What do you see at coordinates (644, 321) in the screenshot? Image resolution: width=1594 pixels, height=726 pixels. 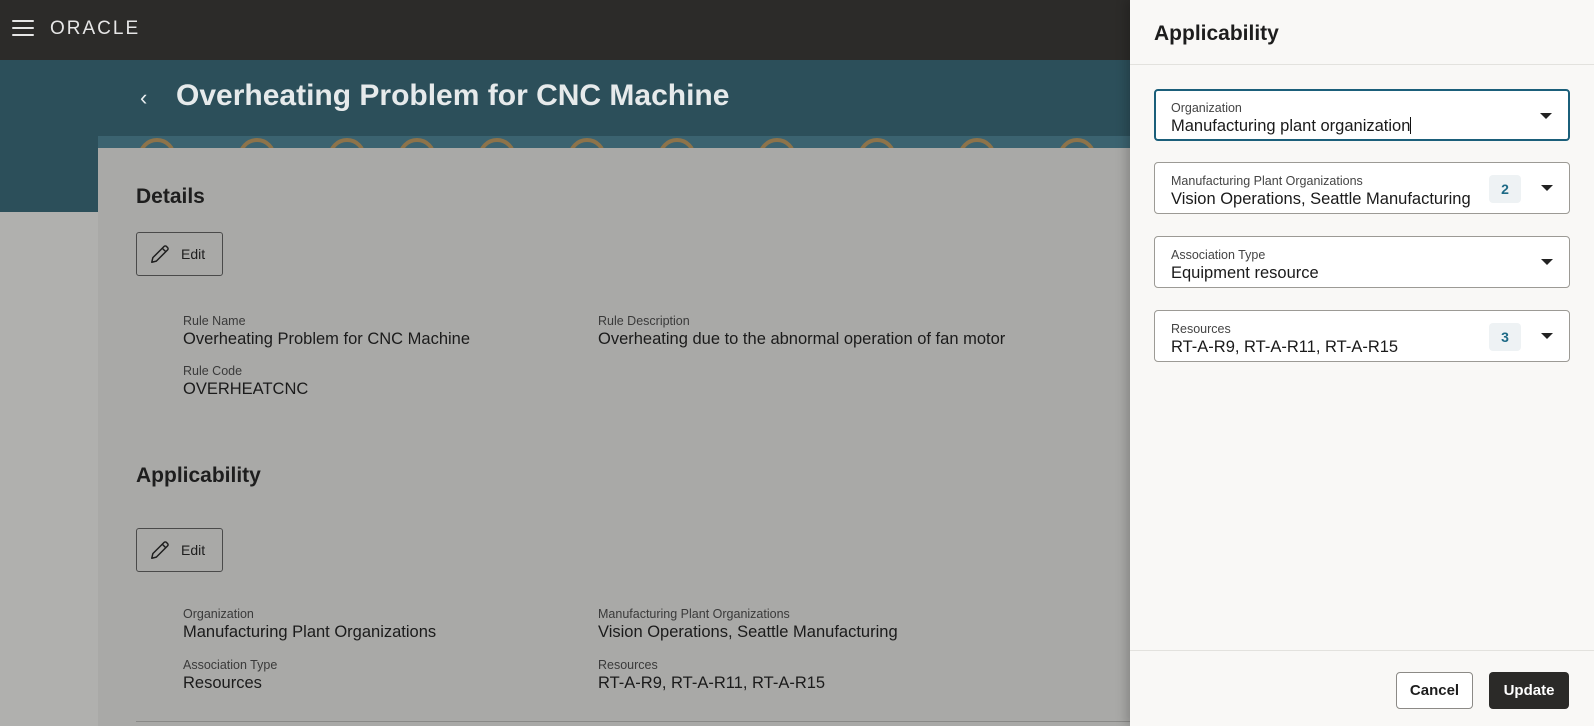 I see `rule-description-label: Rule Description` at bounding box center [644, 321].